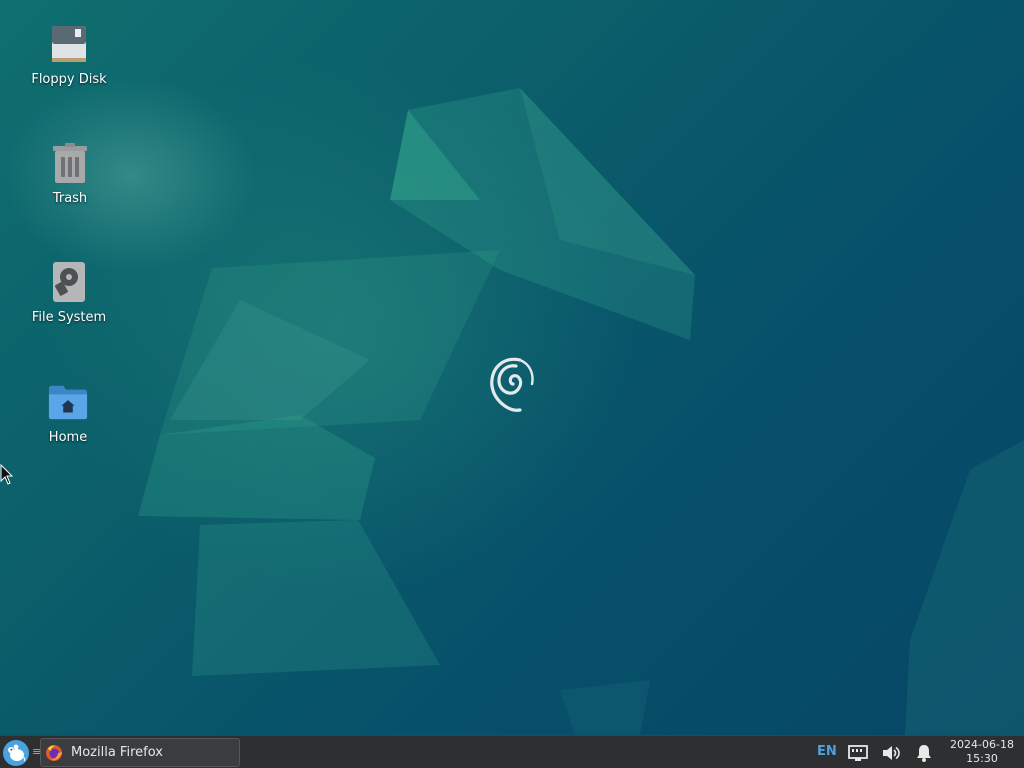 This screenshot has height=768, width=1024. I want to click on desktop-icon-floppy-disk: Floppy Disk, so click(69, 54).